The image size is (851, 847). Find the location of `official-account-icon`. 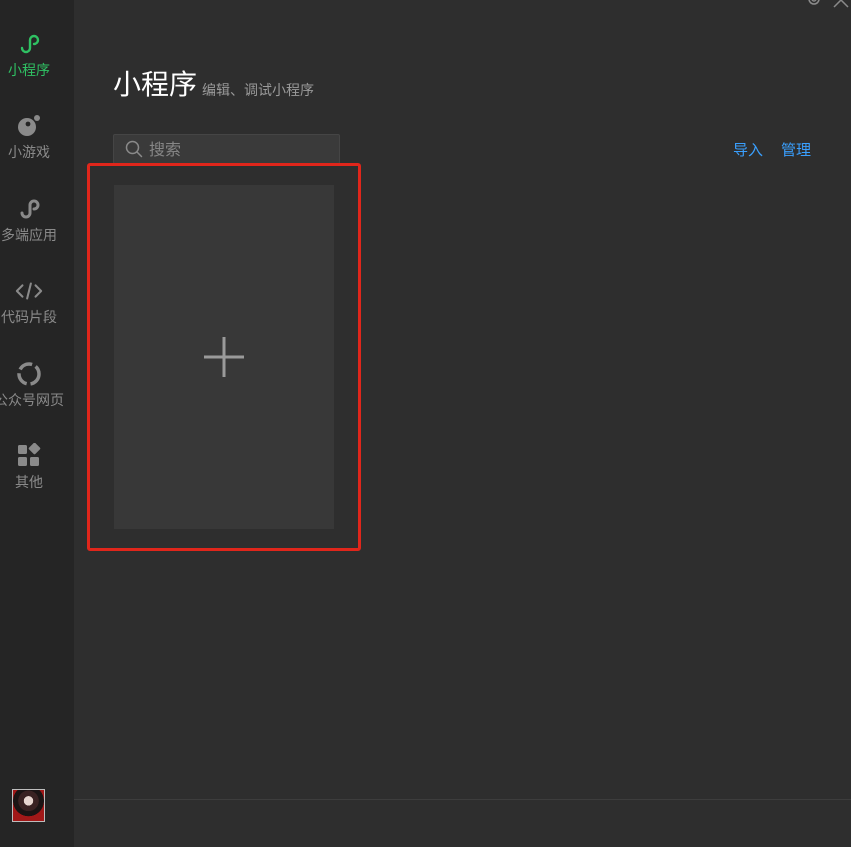

official-account-icon is located at coordinates (29, 374).